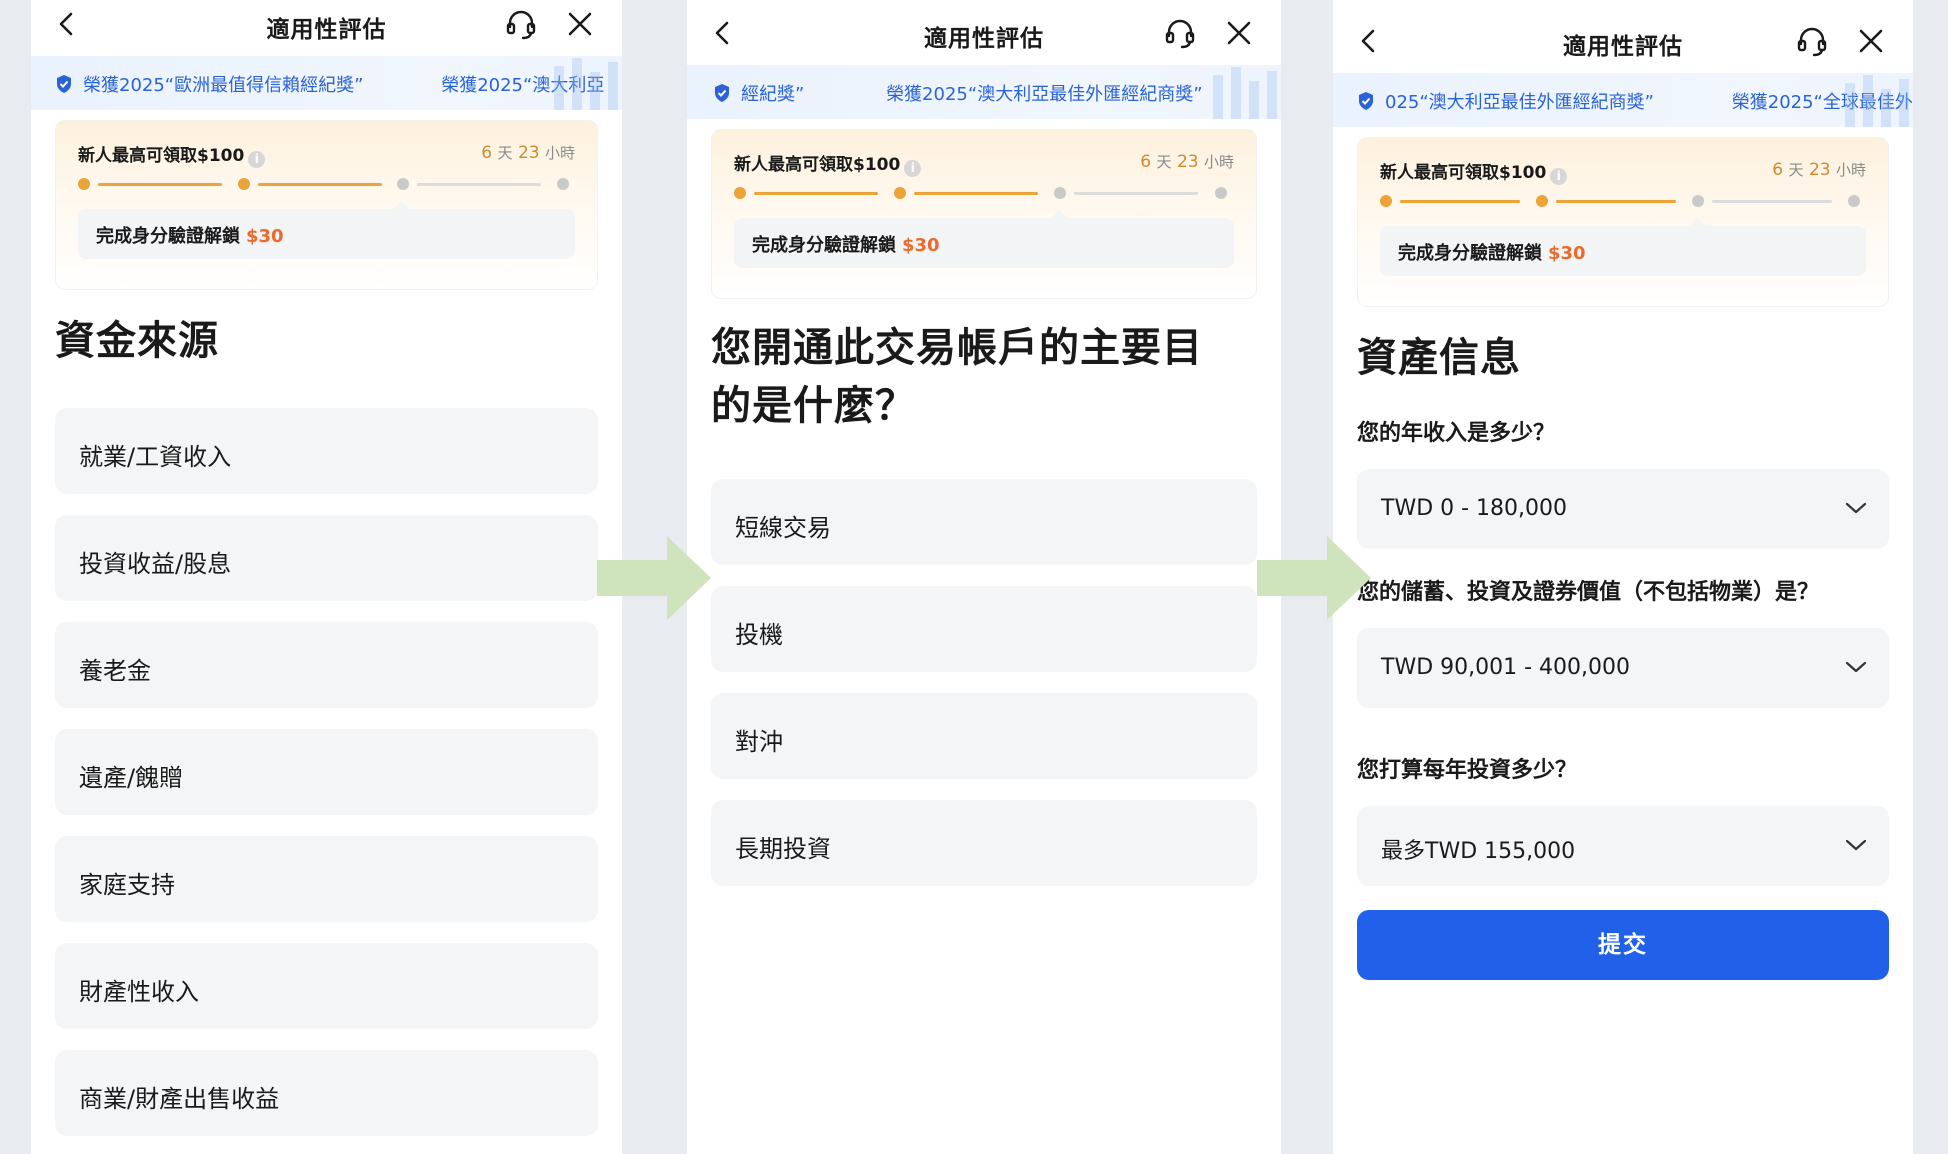 The height and width of the screenshot is (1154, 1948). I want to click on option-property-income: 財產性收入, so click(326, 986).